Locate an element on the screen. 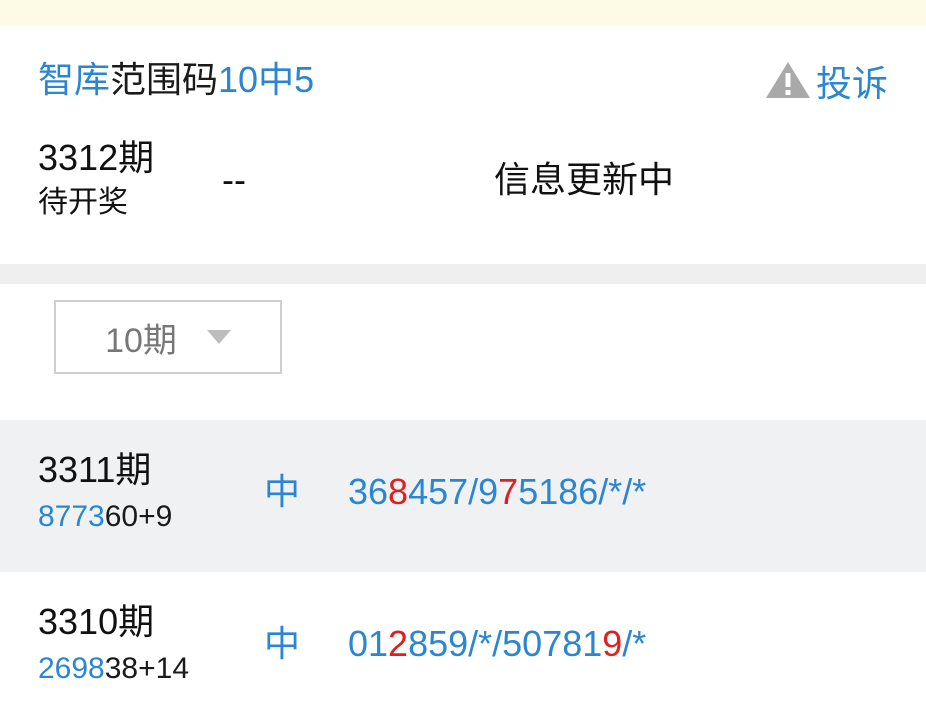 This screenshot has width=926, height=724. period-select-value: 10期 is located at coordinates (141, 340).